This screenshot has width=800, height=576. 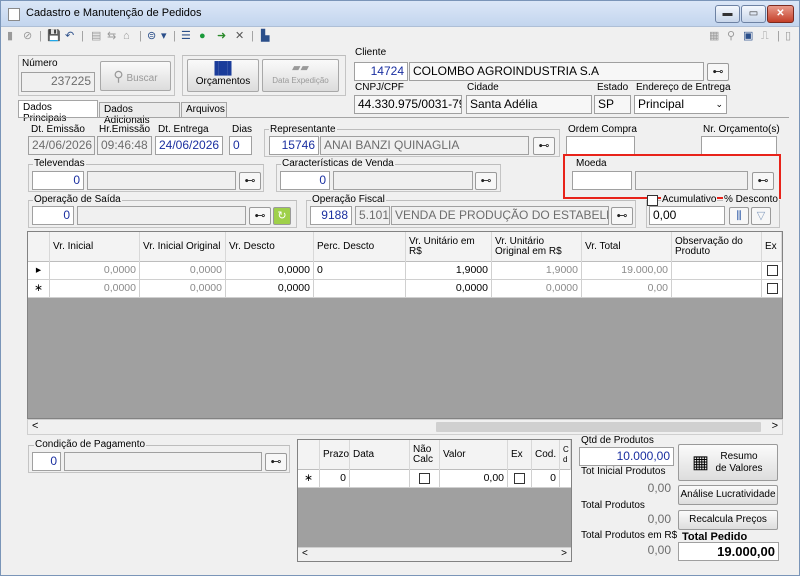 What do you see at coordinates (380, 455) in the screenshot?
I see `col-data: Data` at bounding box center [380, 455].